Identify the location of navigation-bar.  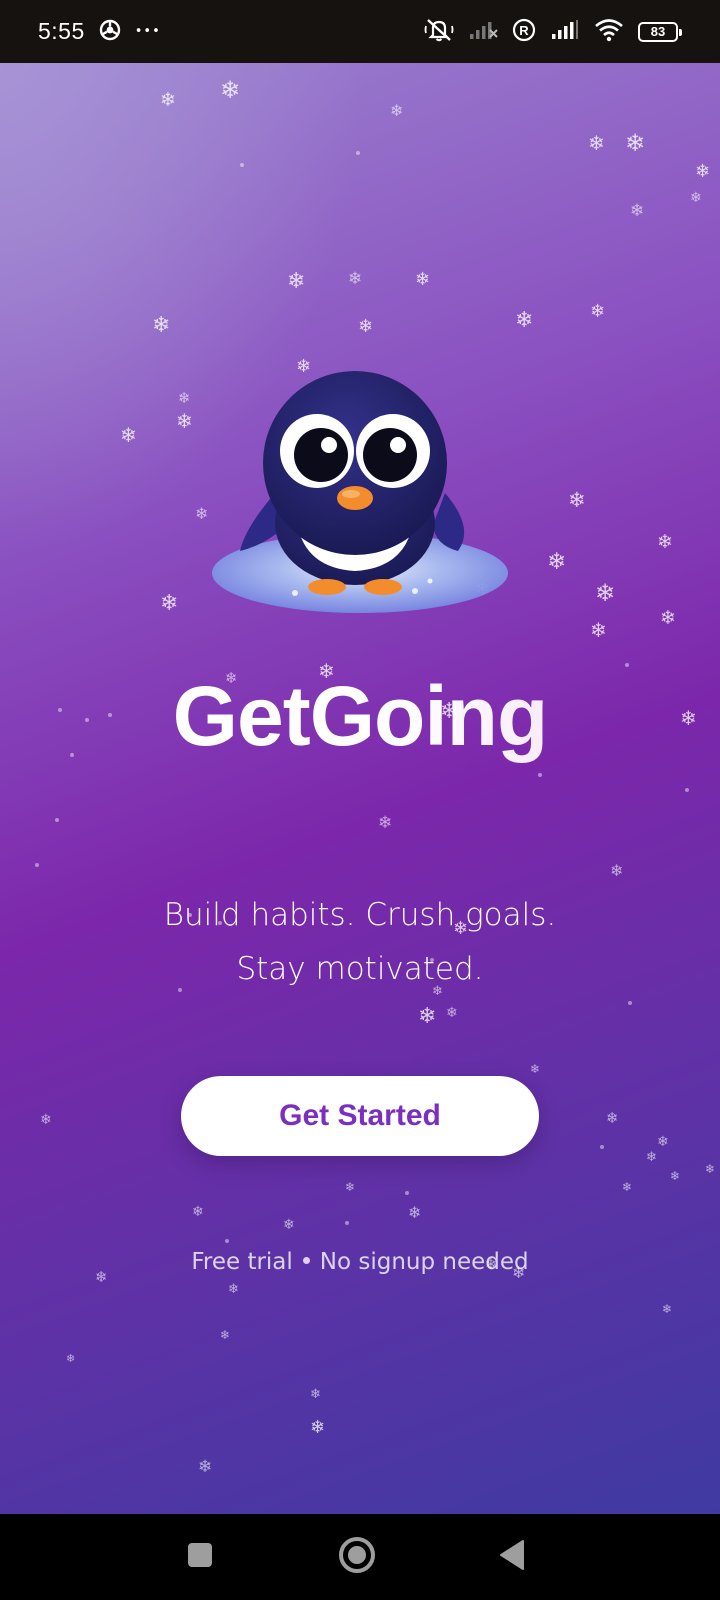
(360, 1557).